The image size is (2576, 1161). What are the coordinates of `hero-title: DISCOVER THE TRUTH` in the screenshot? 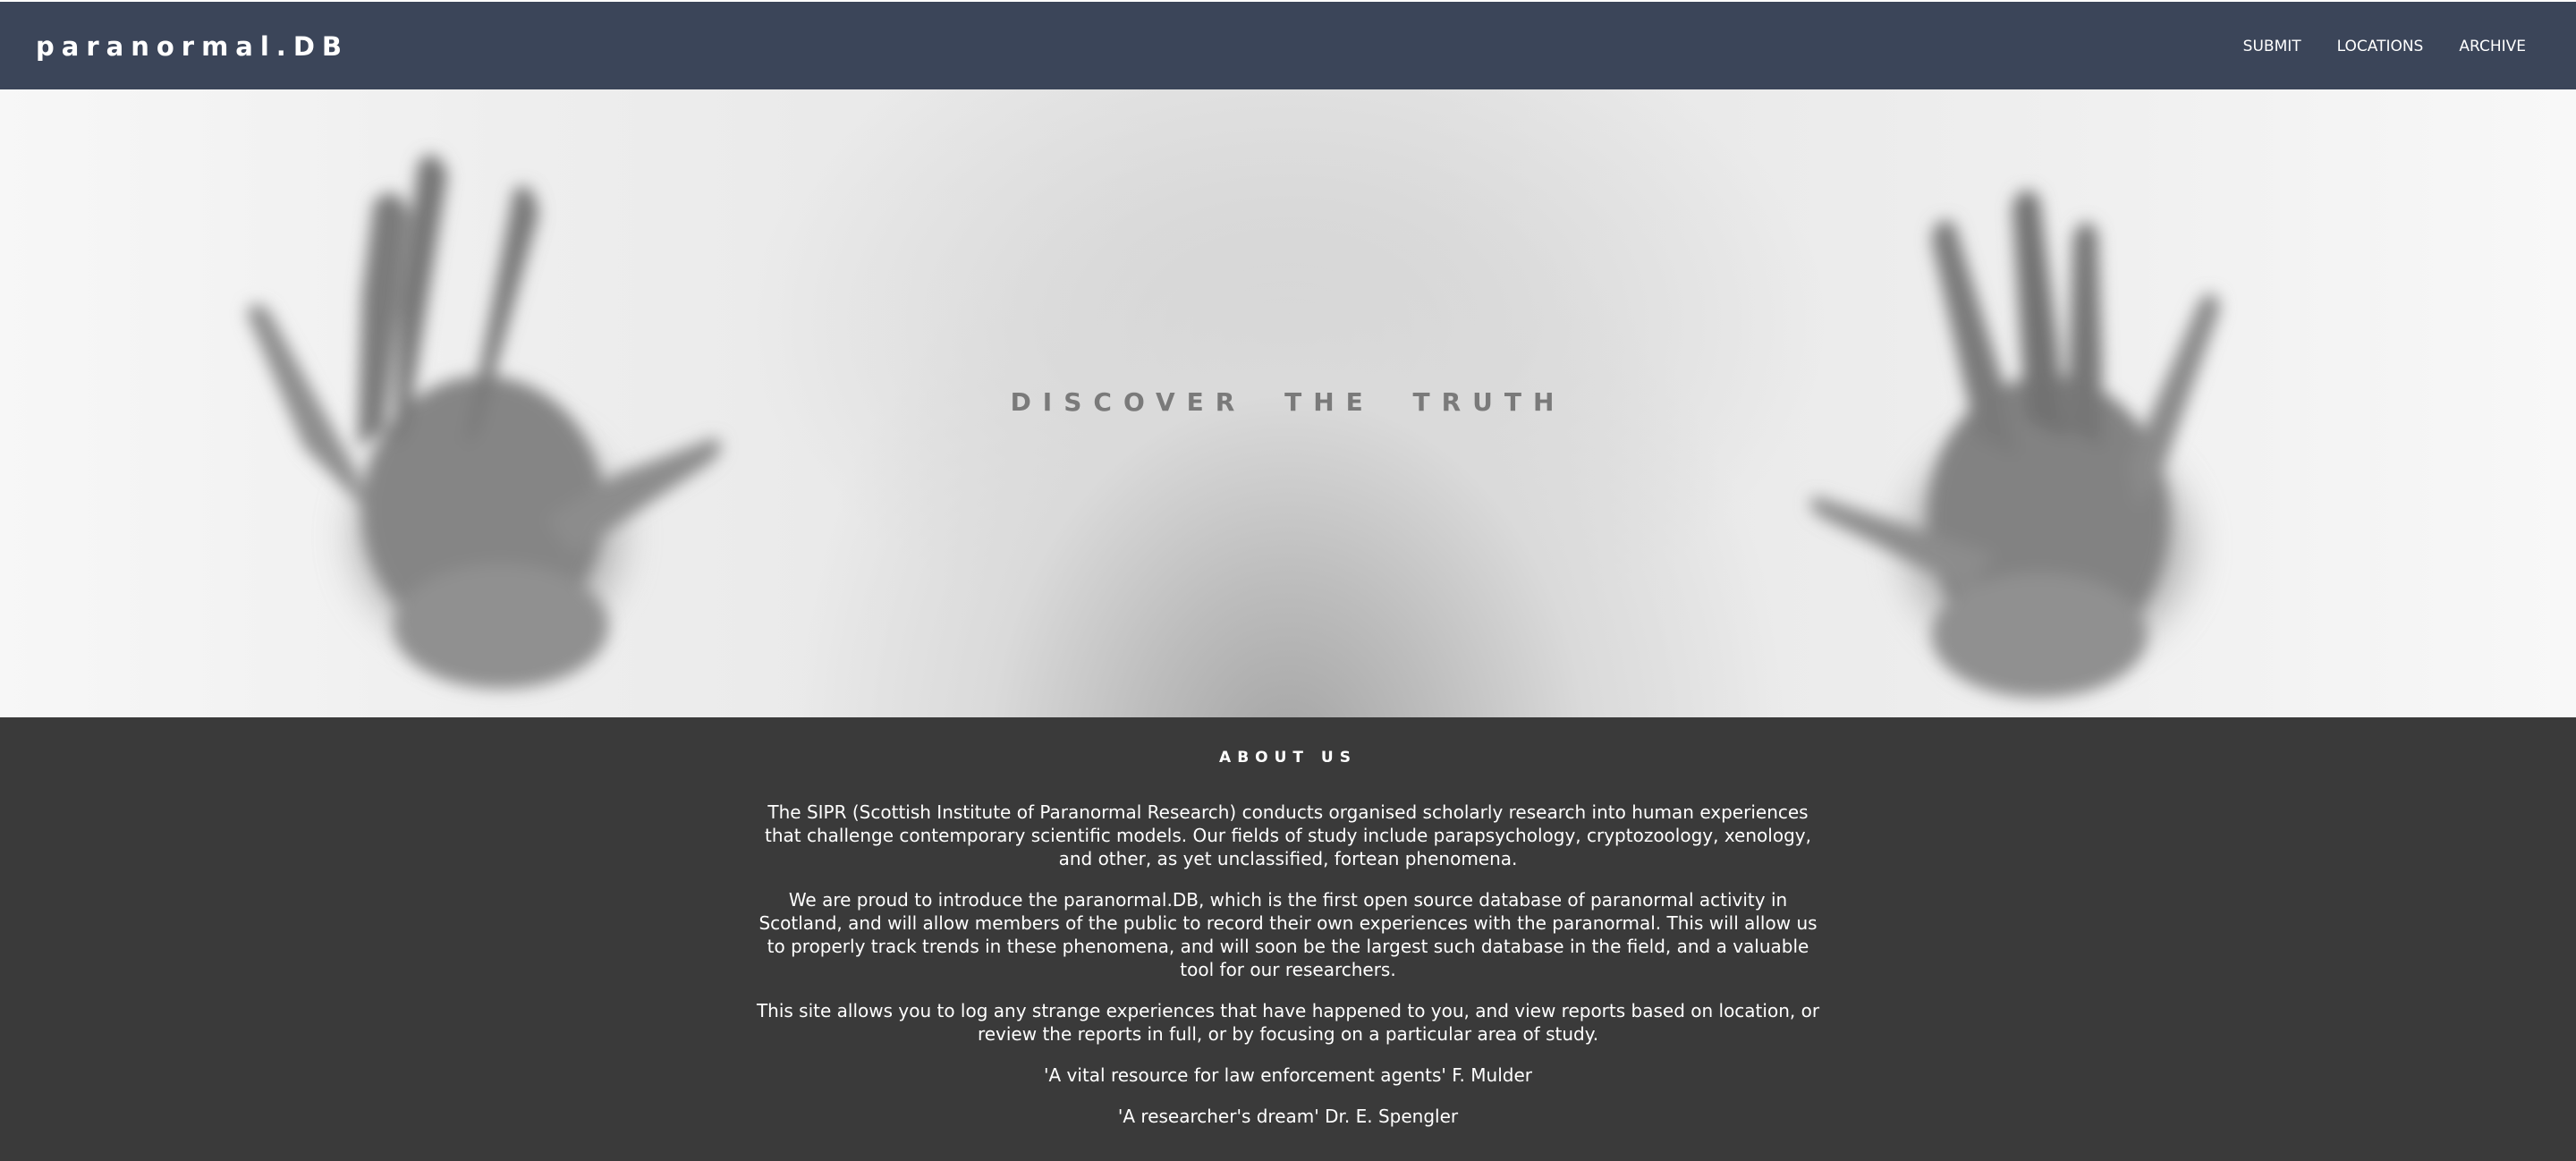 It's located at (1288, 402).